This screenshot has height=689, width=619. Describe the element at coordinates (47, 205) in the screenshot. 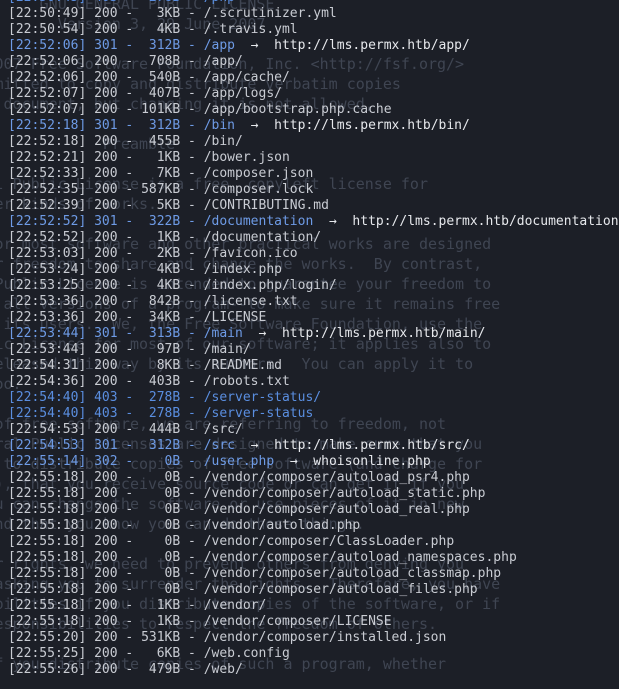

I see `log-timestamp: [22:52:39]` at that location.